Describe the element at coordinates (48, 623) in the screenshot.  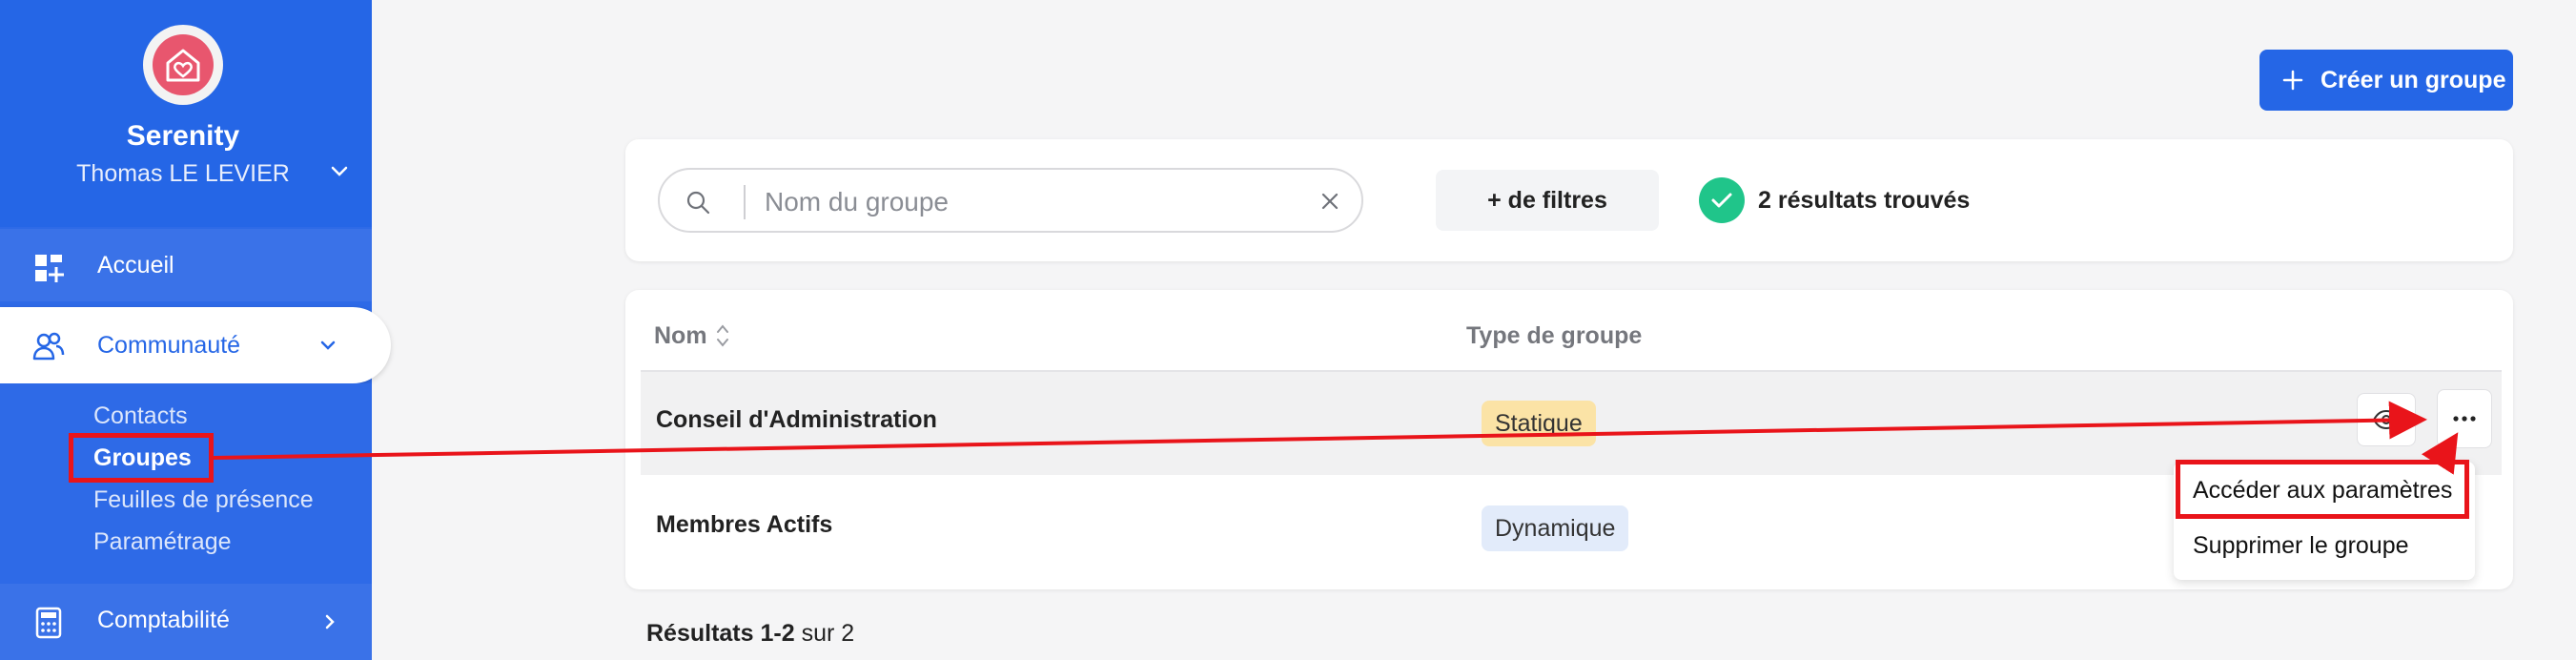
I see `calculator-icon` at that location.